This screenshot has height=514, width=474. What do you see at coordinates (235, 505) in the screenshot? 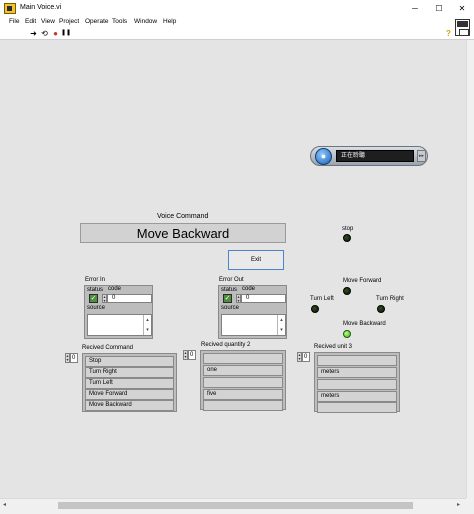
I see `horizontal-scroll-thumb` at bounding box center [235, 505].